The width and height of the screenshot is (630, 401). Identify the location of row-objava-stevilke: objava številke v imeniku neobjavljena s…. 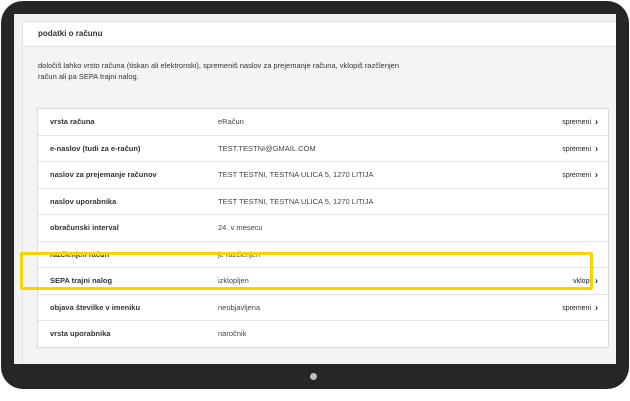
(323, 308).